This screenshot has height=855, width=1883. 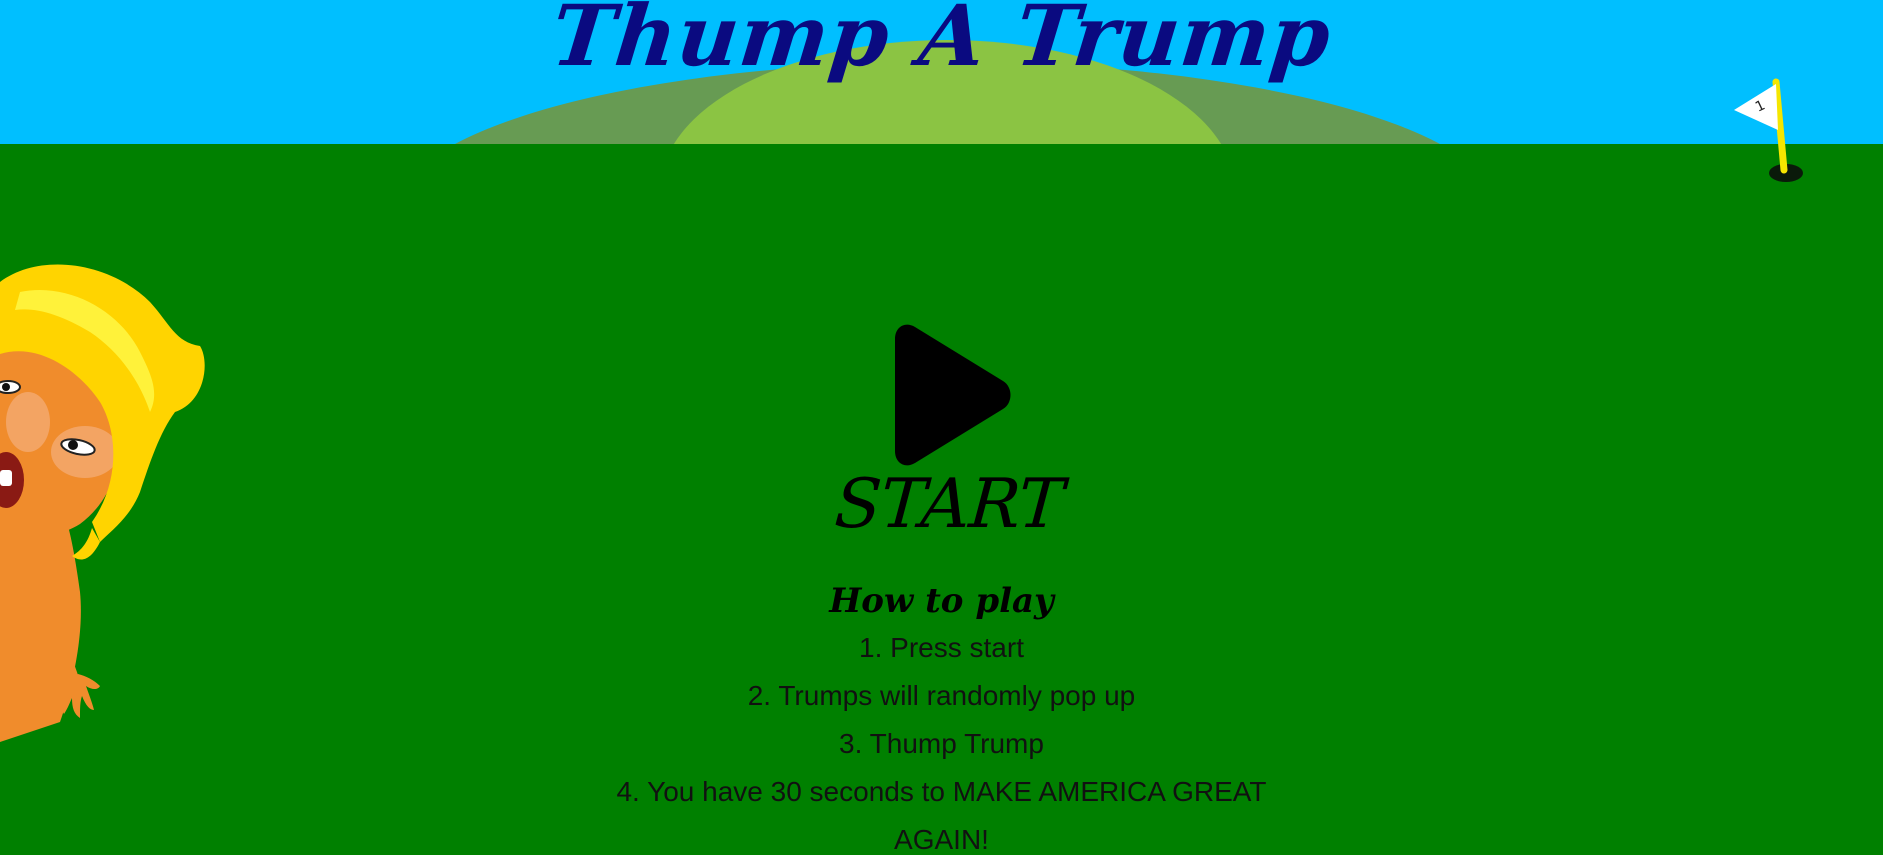 What do you see at coordinates (941, 601) in the screenshot?
I see `how-to-play-title: How to play` at bounding box center [941, 601].